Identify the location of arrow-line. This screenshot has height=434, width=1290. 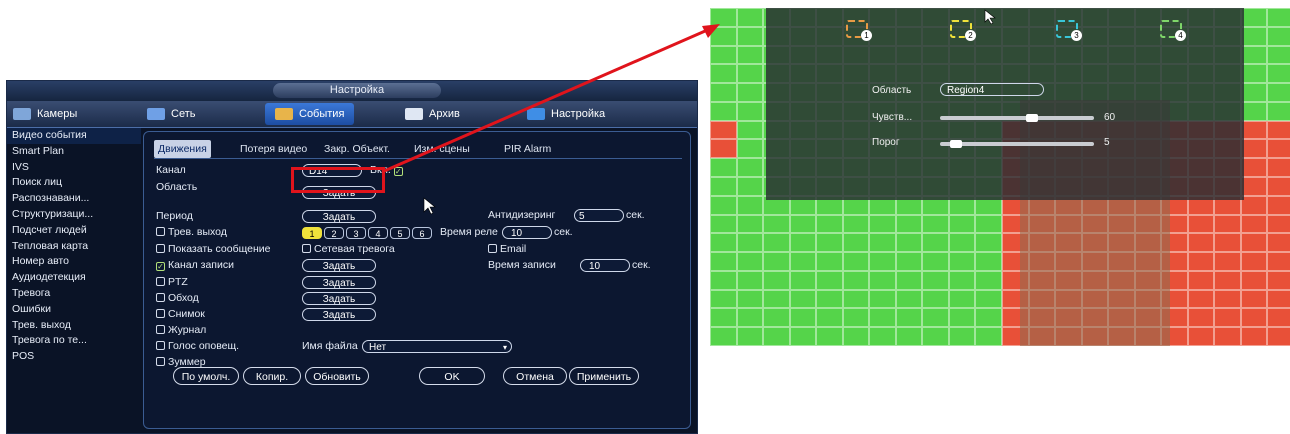
(547, 100).